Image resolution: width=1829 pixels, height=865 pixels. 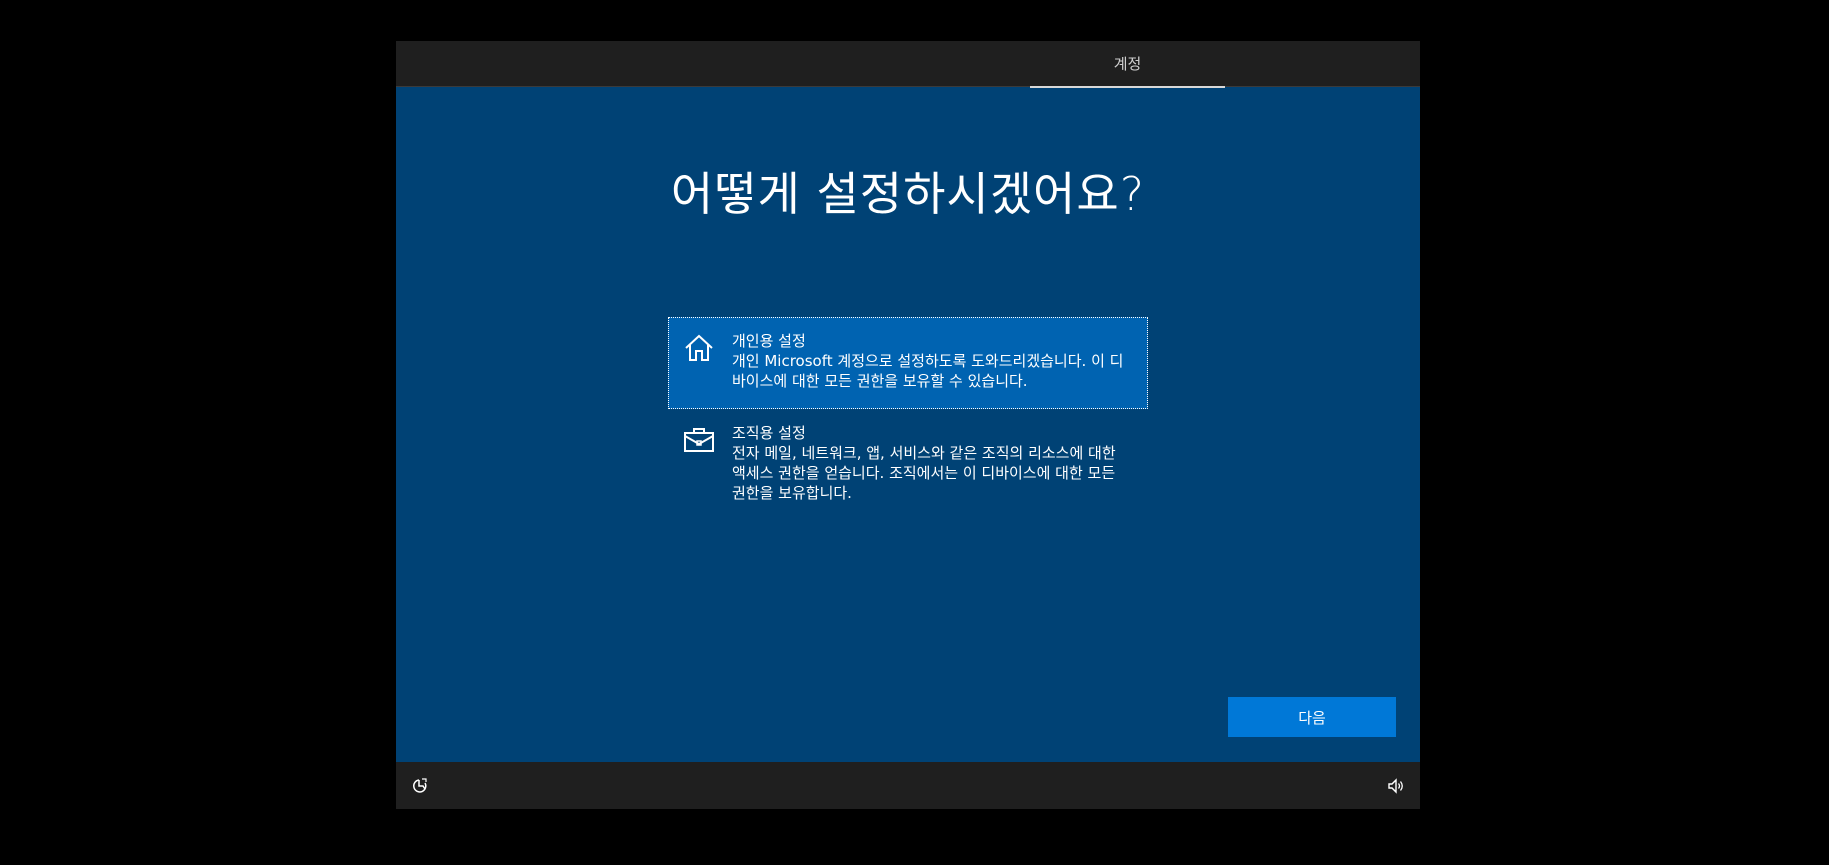 I want to click on volume-icon, so click(x=1396, y=786).